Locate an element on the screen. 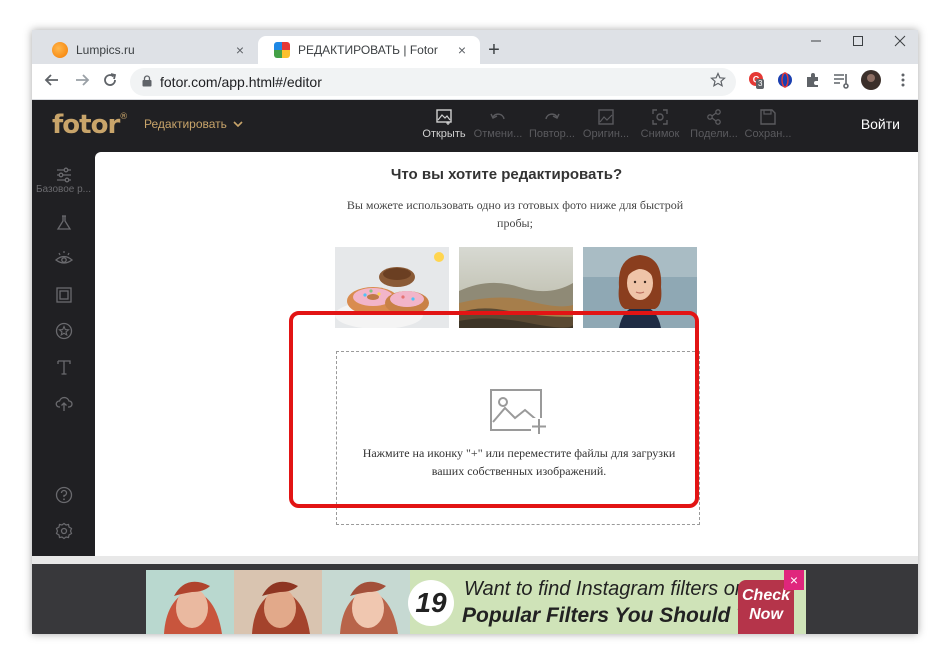 This screenshot has height=667, width=950. reading-list-icon is located at coordinates (841, 80).